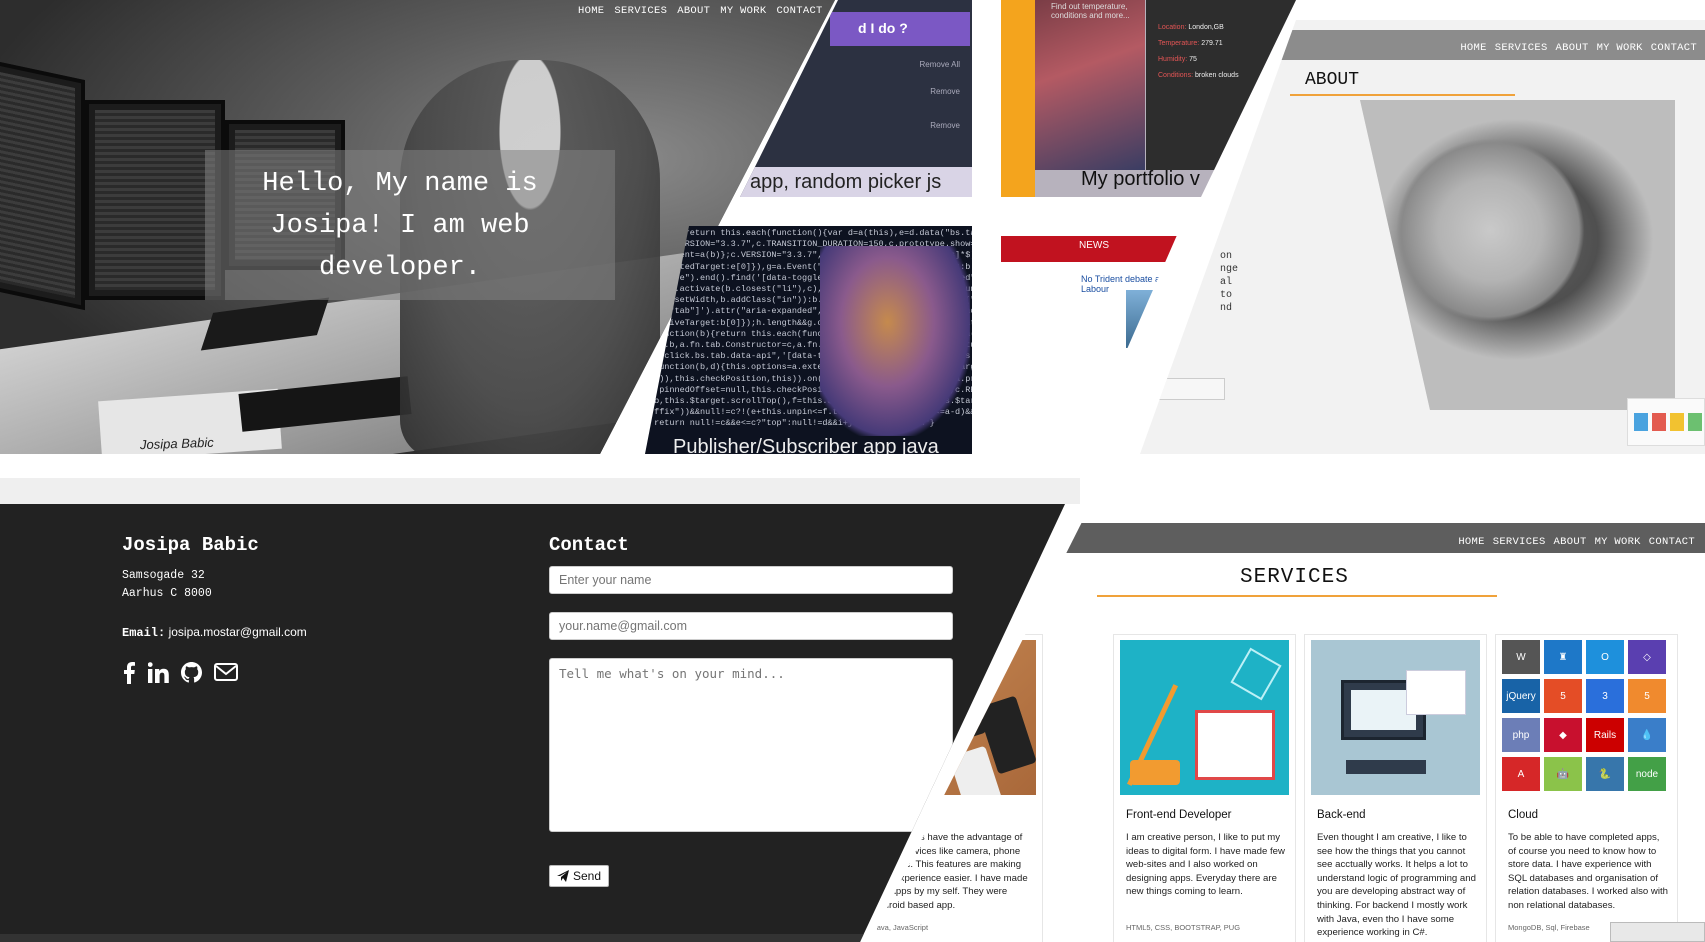  Describe the element at coordinates (1332, 80) in the screenshot. I see `about-title: ABOUT` at that location.